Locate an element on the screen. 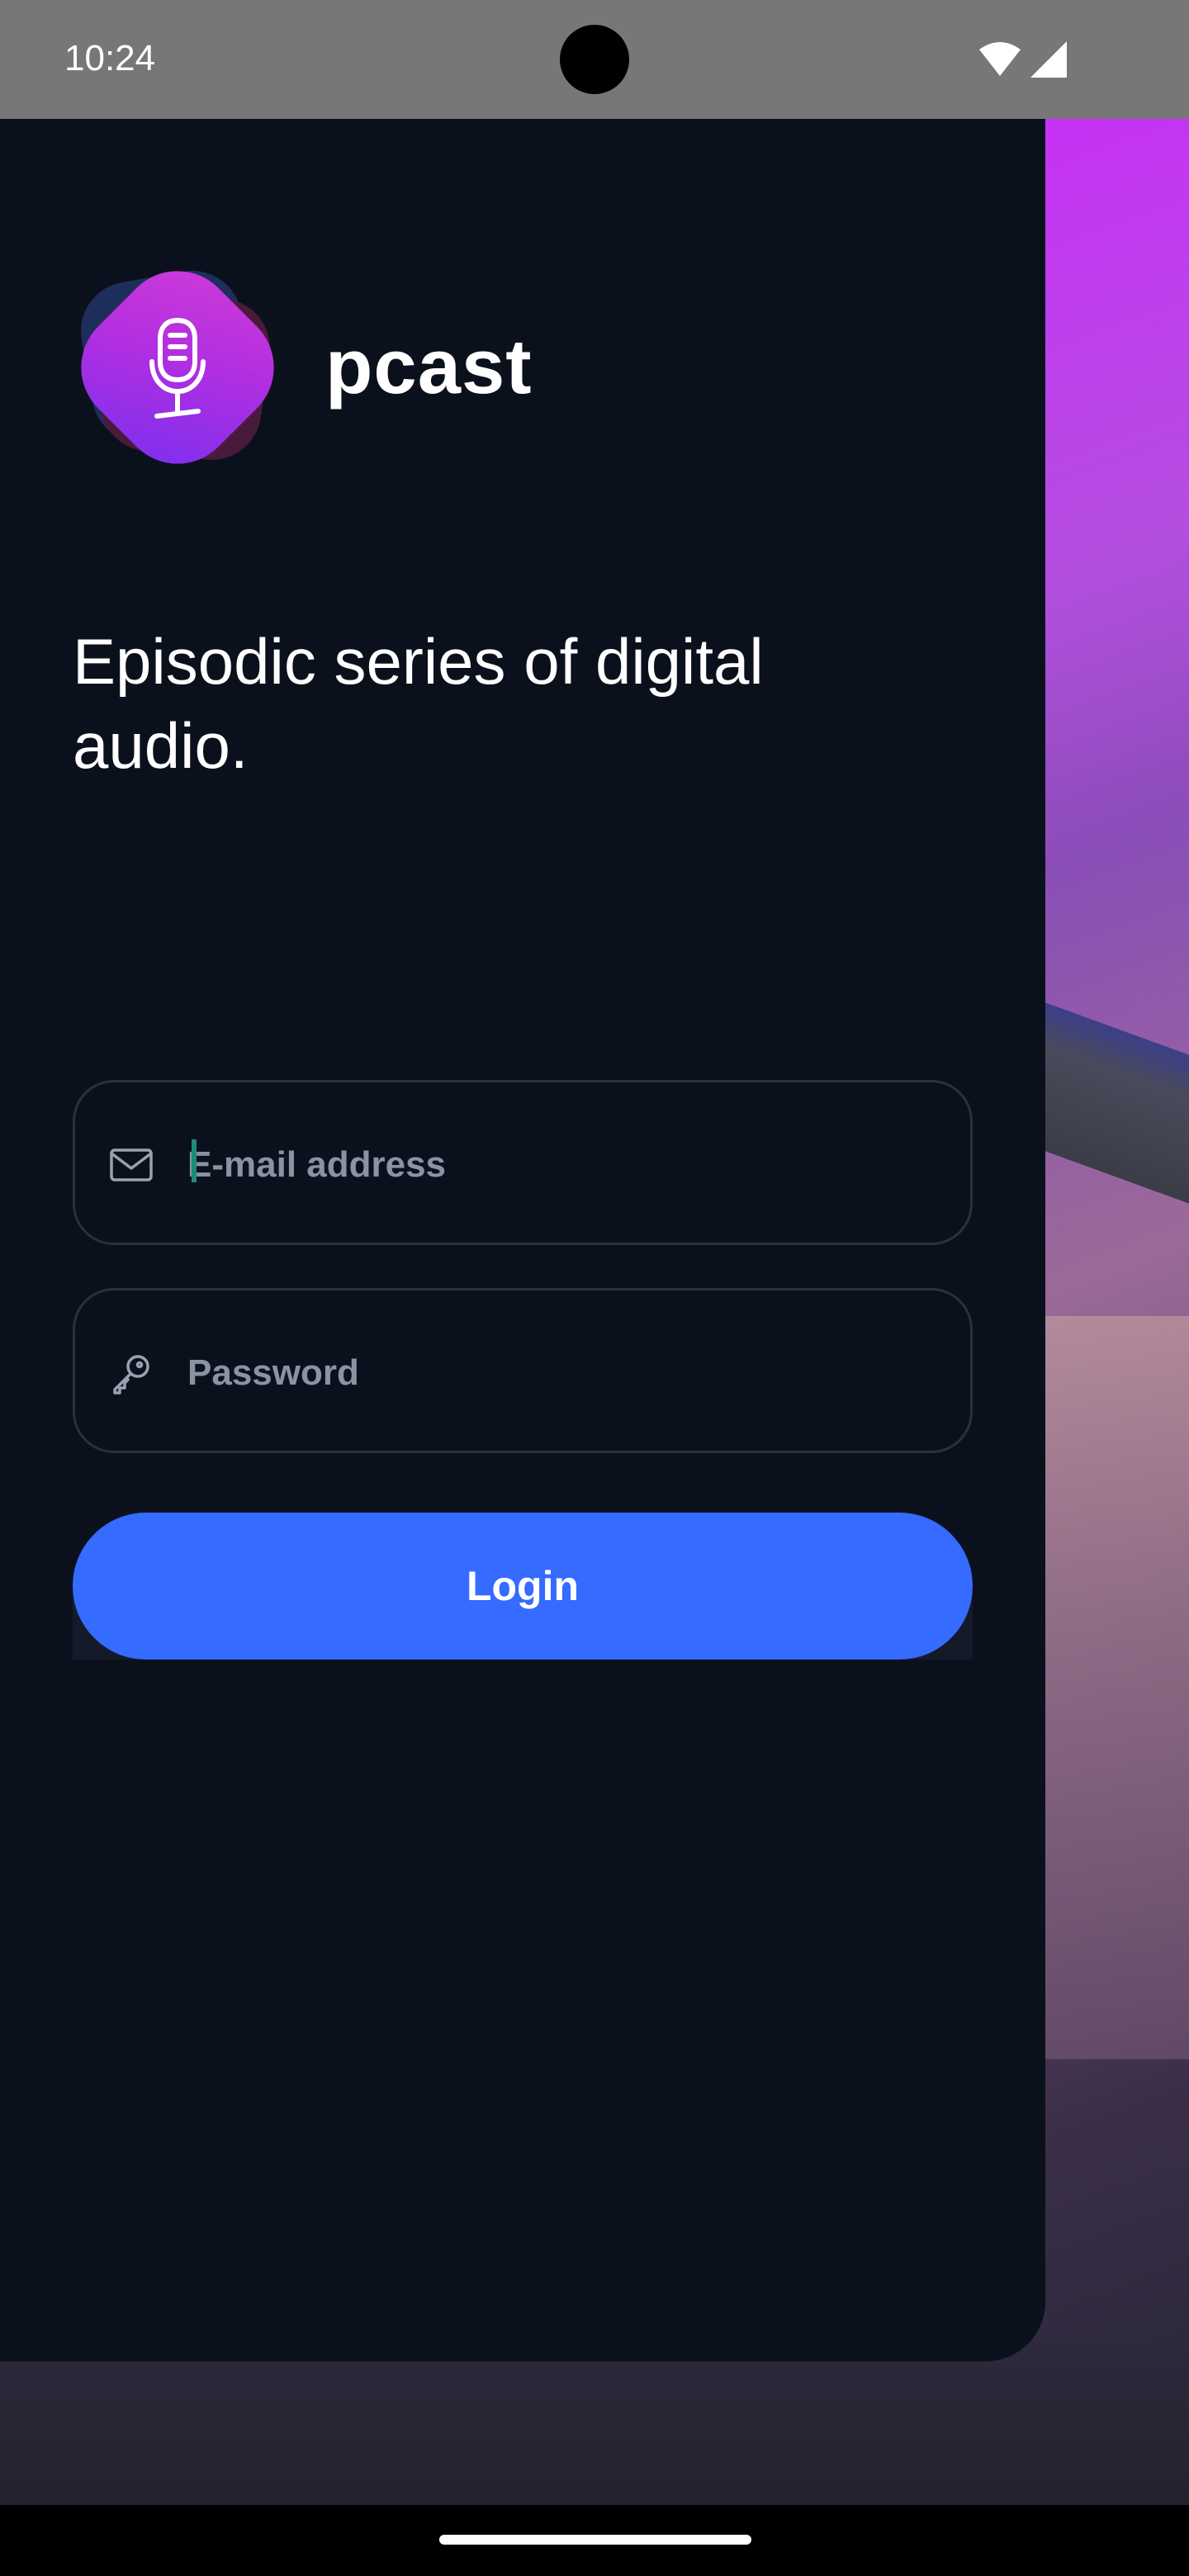 The height and width of the screenshot is (2576, 1189). password-input is located at coordinates (559, 1373).